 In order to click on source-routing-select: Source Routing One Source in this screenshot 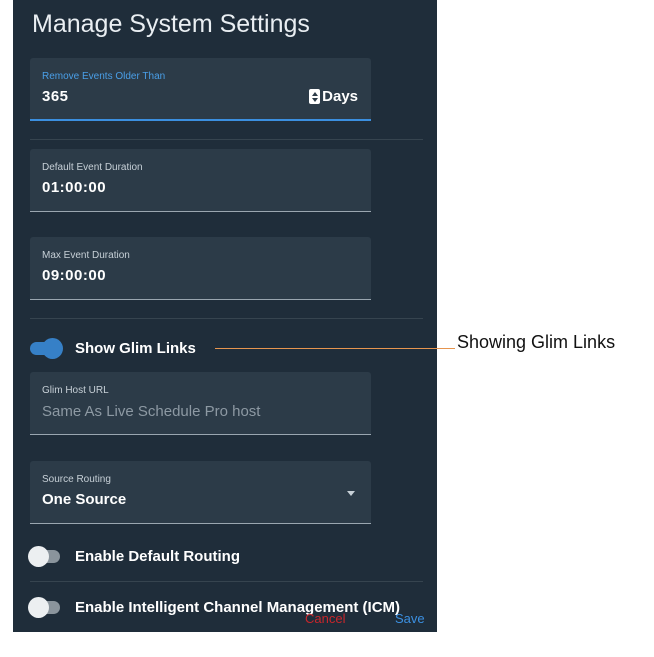, I will do `click(200, 492)`.